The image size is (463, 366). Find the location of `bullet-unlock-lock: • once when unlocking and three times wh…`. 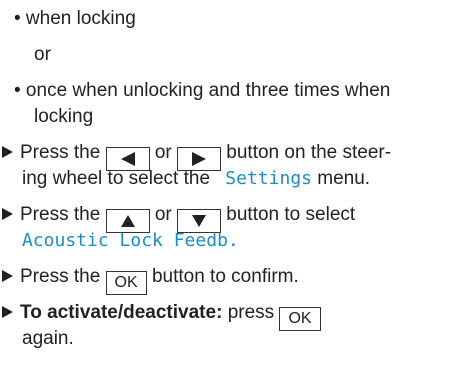

bullet-unlock-lock: • once when unlocking and three times wh… is located at coordinates (202, 90).